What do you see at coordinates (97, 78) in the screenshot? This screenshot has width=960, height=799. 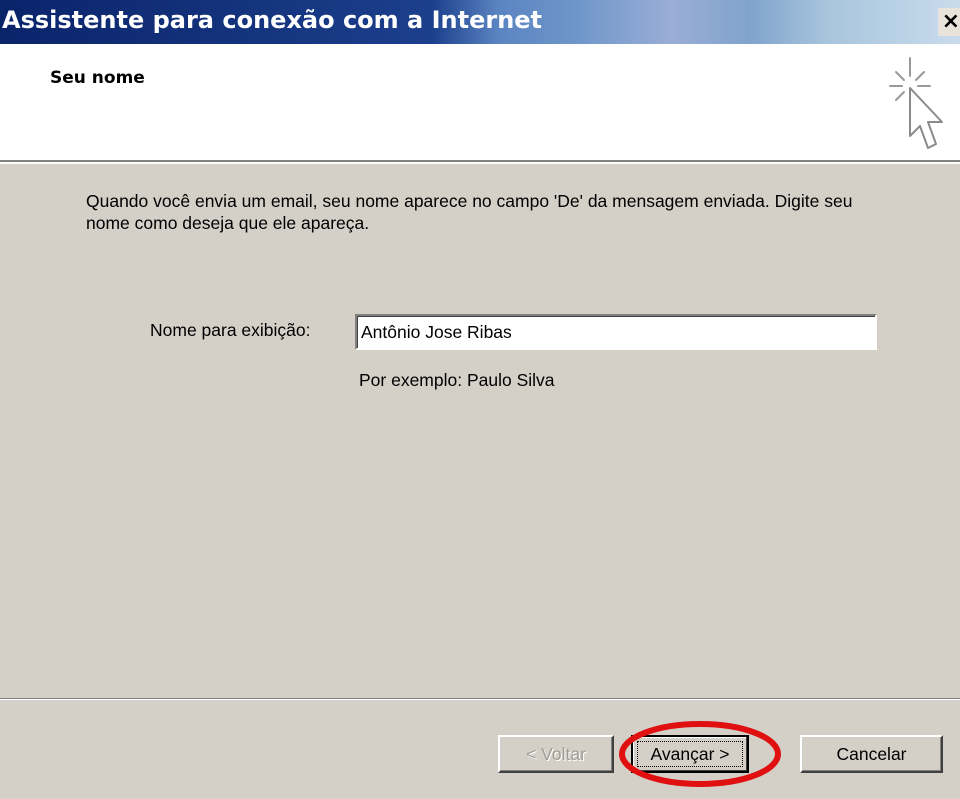 I see `page-title: Seu nome` at bounding box center [97, 78].